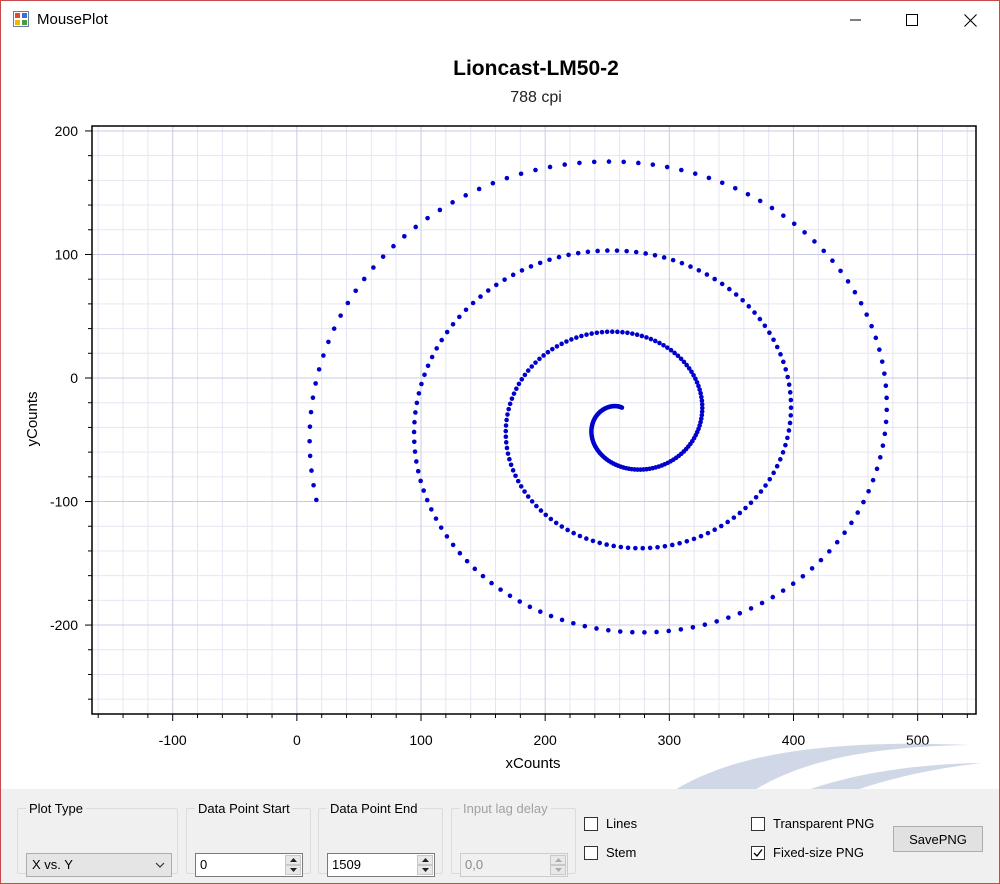  What do you see at coordinates (421, 740) in the screenshot?
I see `x-tick-label: 100` at bounding box center [421, 740].